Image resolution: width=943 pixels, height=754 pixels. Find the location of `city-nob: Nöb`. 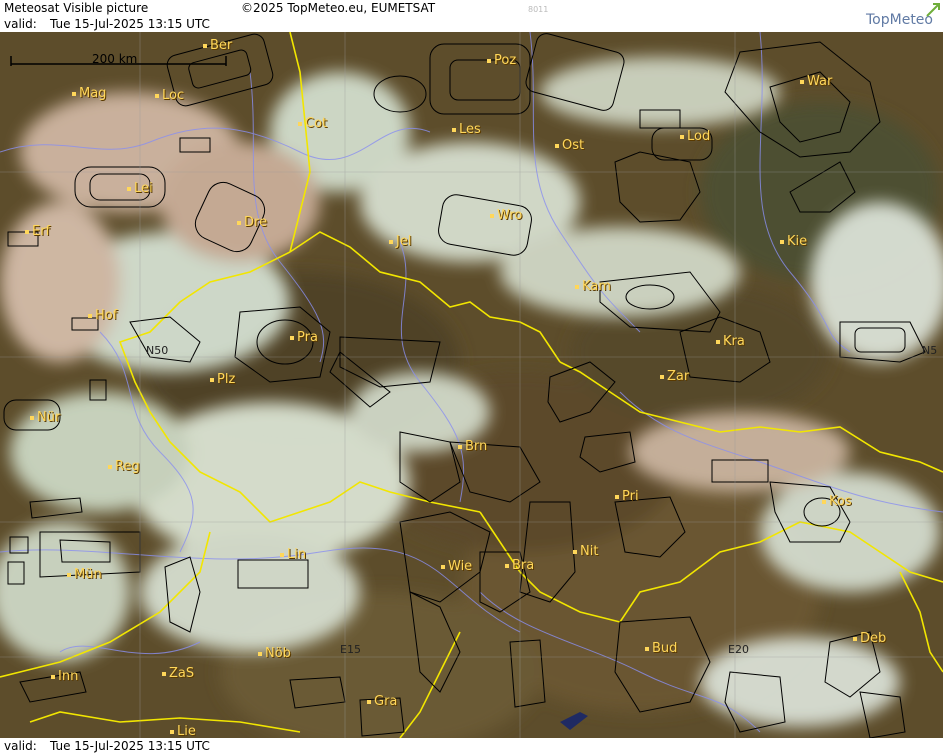

city-nob: Nöb is located at coordinates (274, 653).